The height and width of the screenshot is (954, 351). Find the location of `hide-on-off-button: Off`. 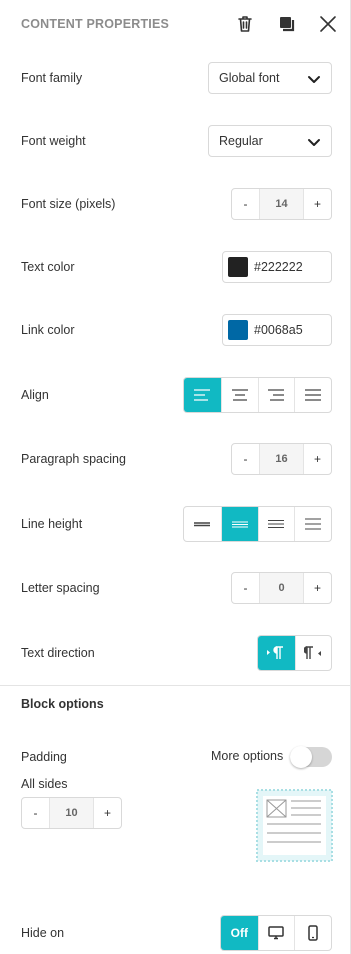

hide-on-off-button: Off is located at coordinates (239, 933).